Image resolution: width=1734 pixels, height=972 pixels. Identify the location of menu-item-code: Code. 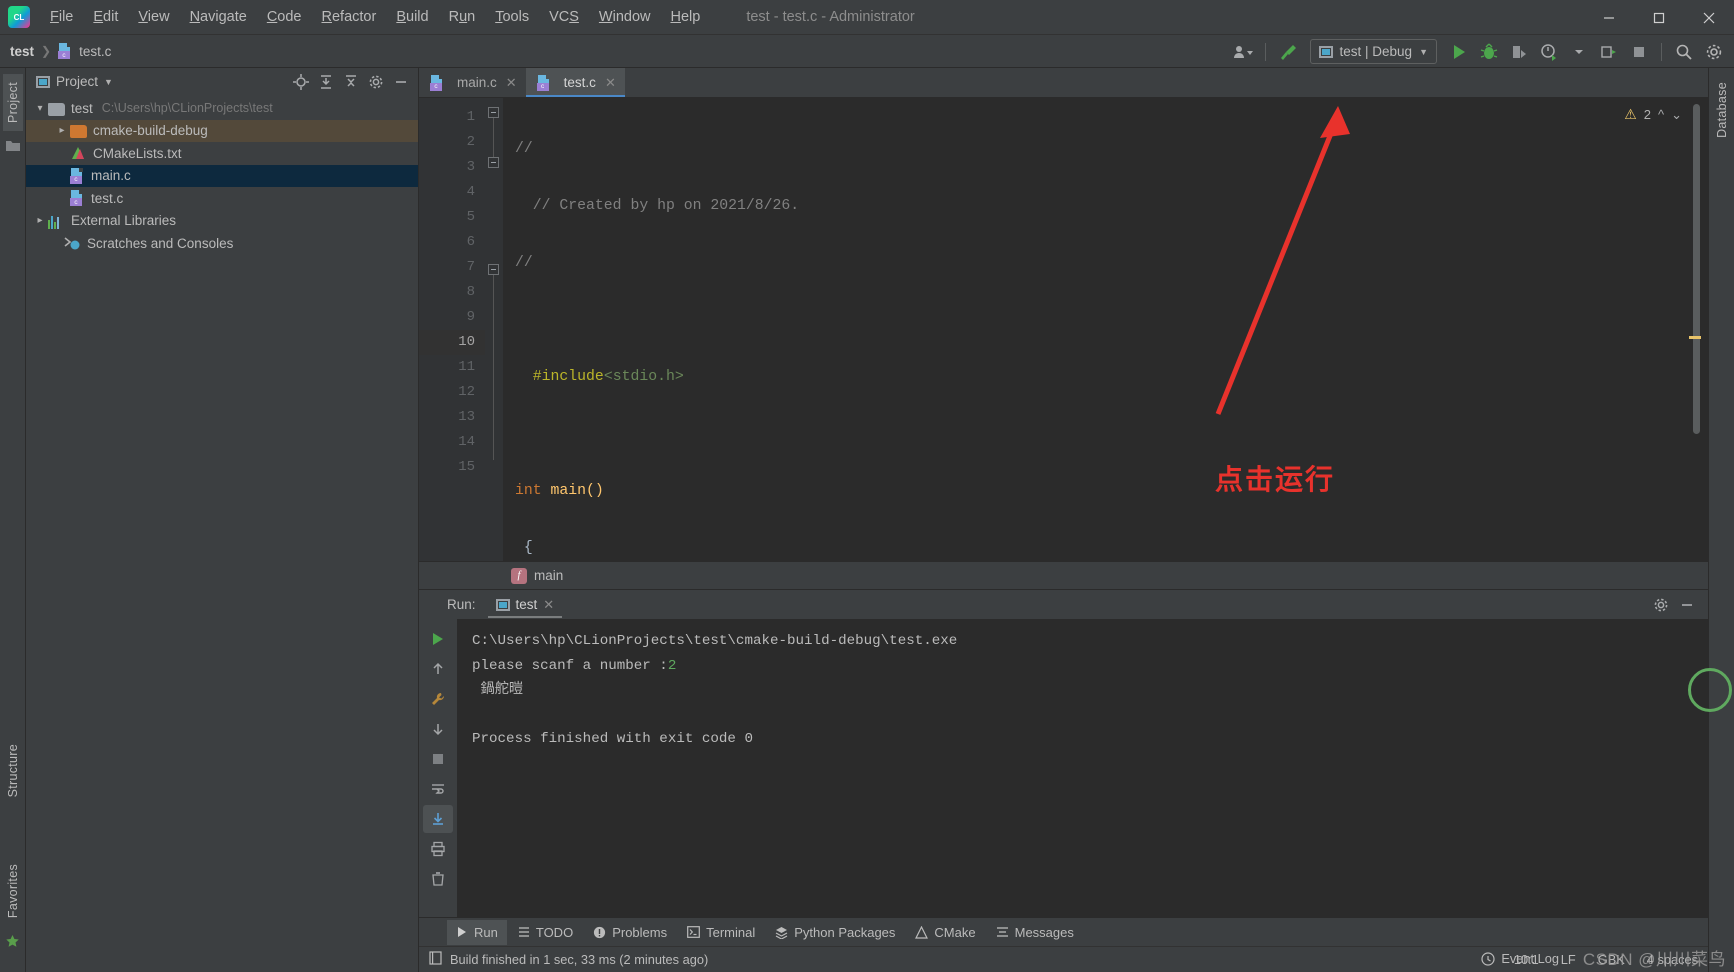
(284, 17).